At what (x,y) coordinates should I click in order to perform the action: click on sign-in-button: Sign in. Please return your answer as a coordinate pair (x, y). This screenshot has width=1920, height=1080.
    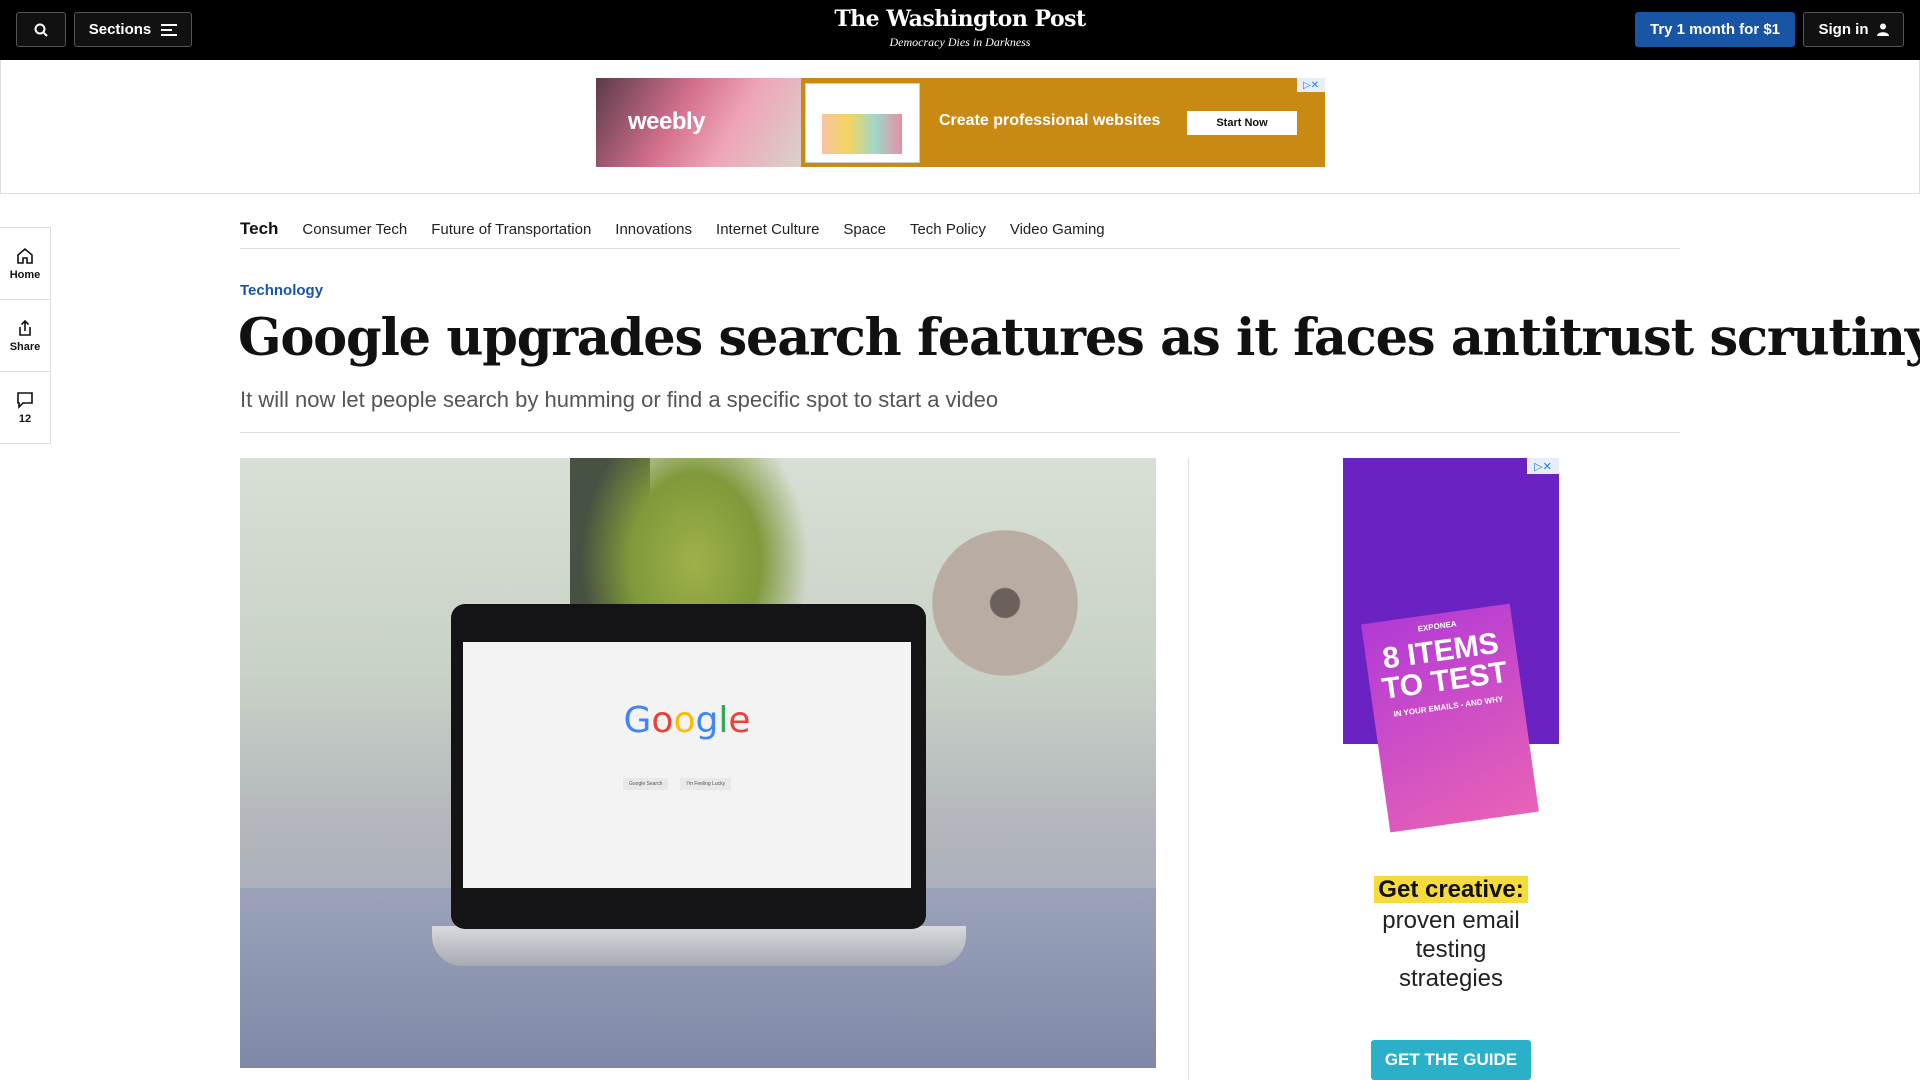
    Looking at the image, I should click on (1853, 29).